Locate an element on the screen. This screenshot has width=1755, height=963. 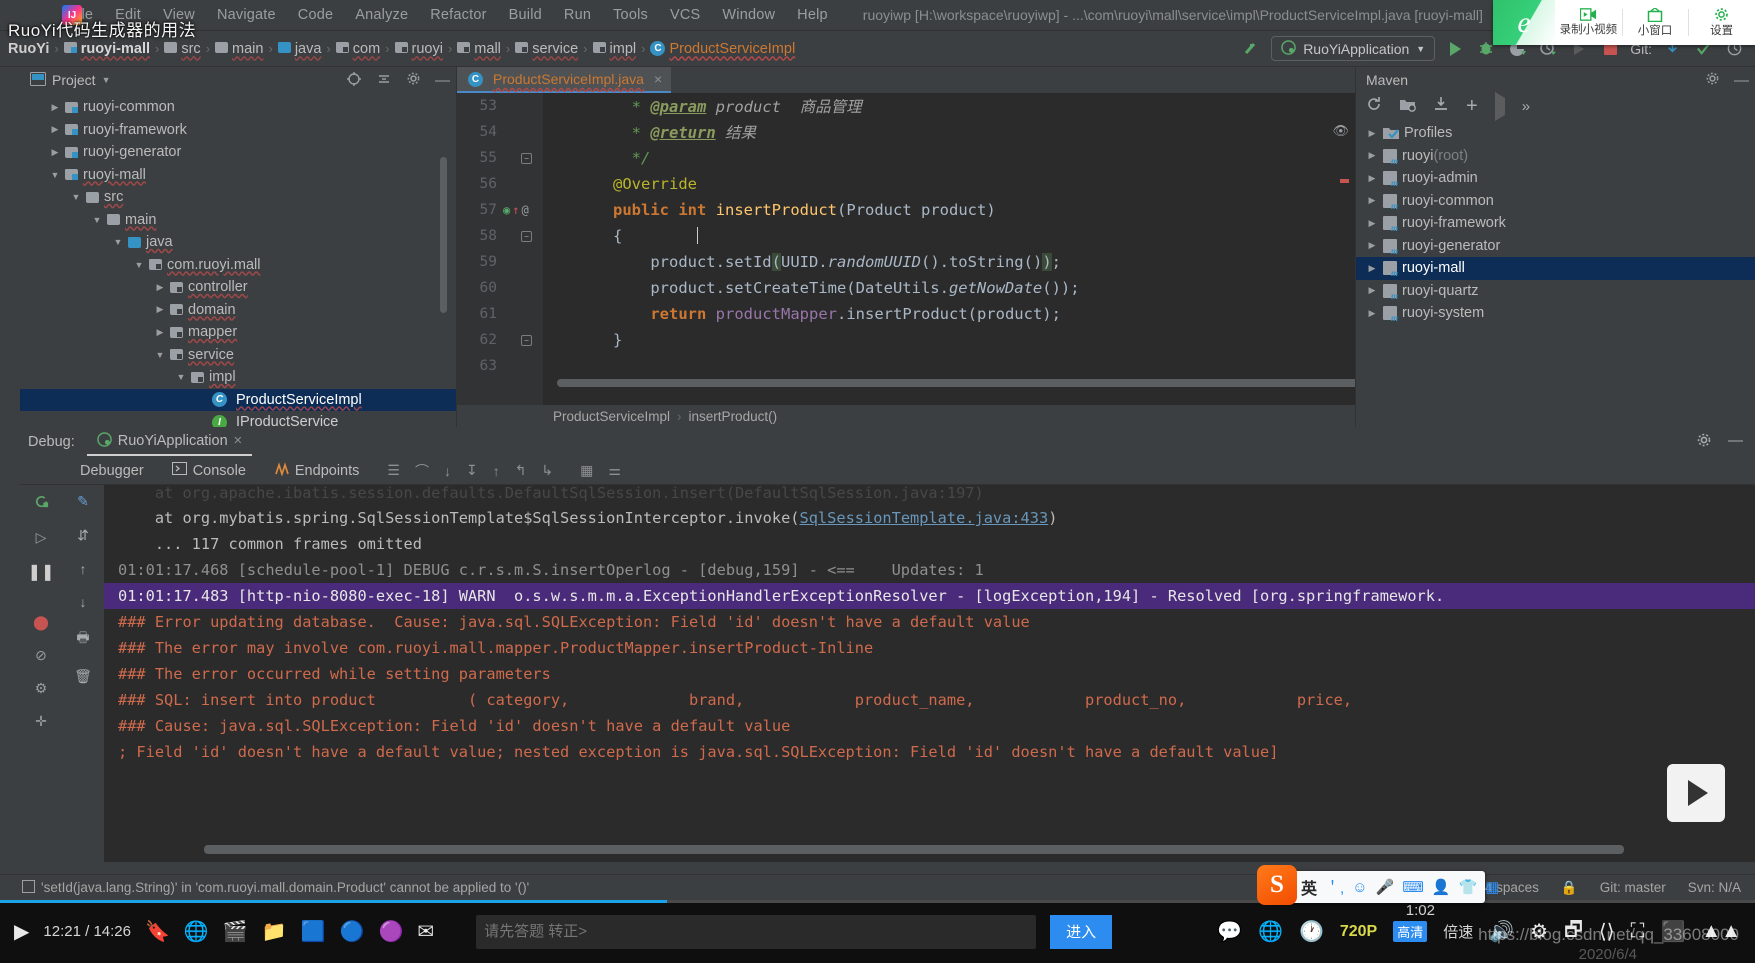
user-icon: 👤 is located at coordinates (1441, 887).